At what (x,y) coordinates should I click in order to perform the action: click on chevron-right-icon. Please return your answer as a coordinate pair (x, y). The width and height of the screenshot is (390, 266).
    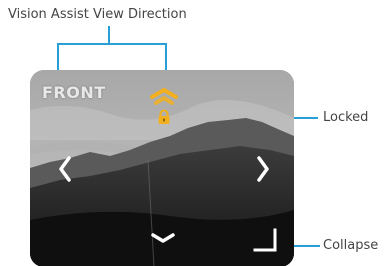
    Looking at the image, I should click on (263, 169).